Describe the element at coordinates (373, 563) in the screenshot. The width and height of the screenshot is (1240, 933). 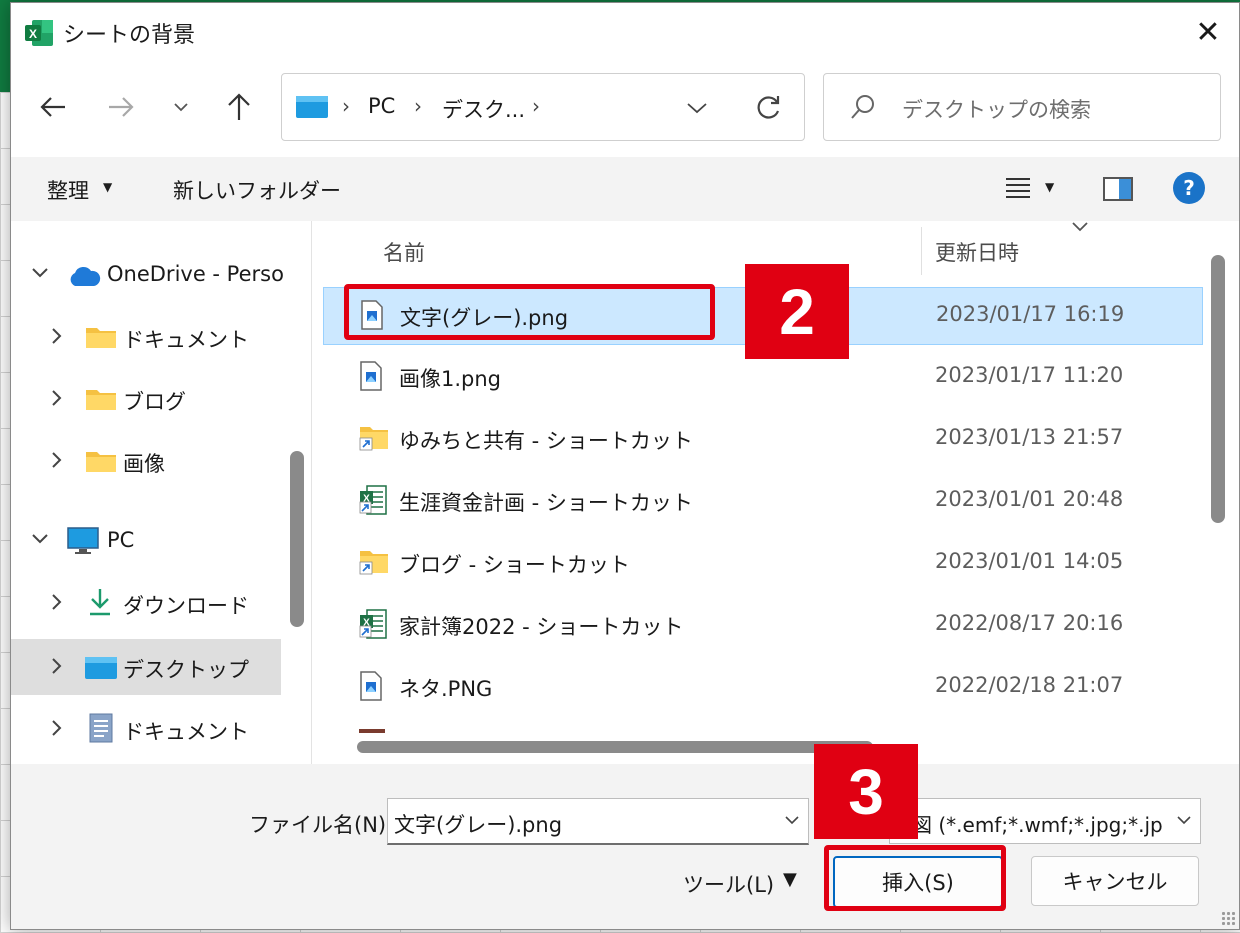
I see `folder-shortcut-icon` at that location.